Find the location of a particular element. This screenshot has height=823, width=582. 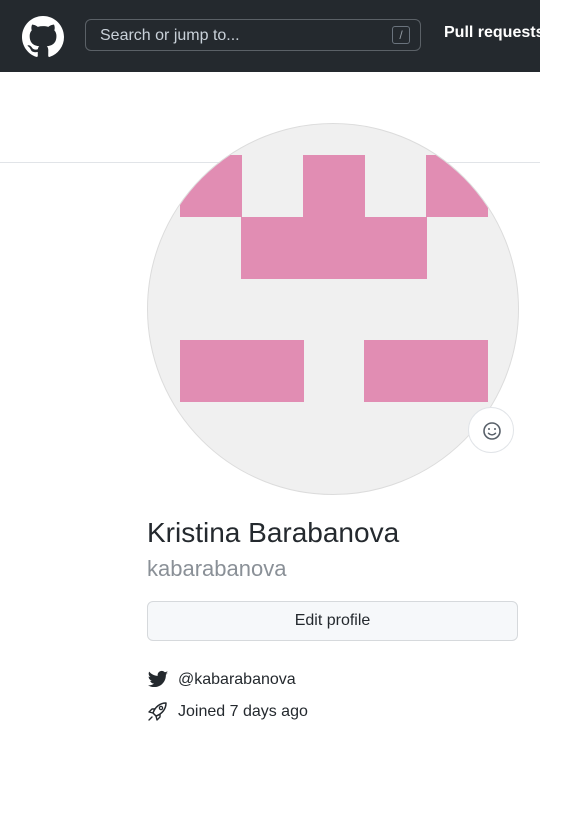

joined-row: Joined 7 days ago is located at coordinates (227, 712).